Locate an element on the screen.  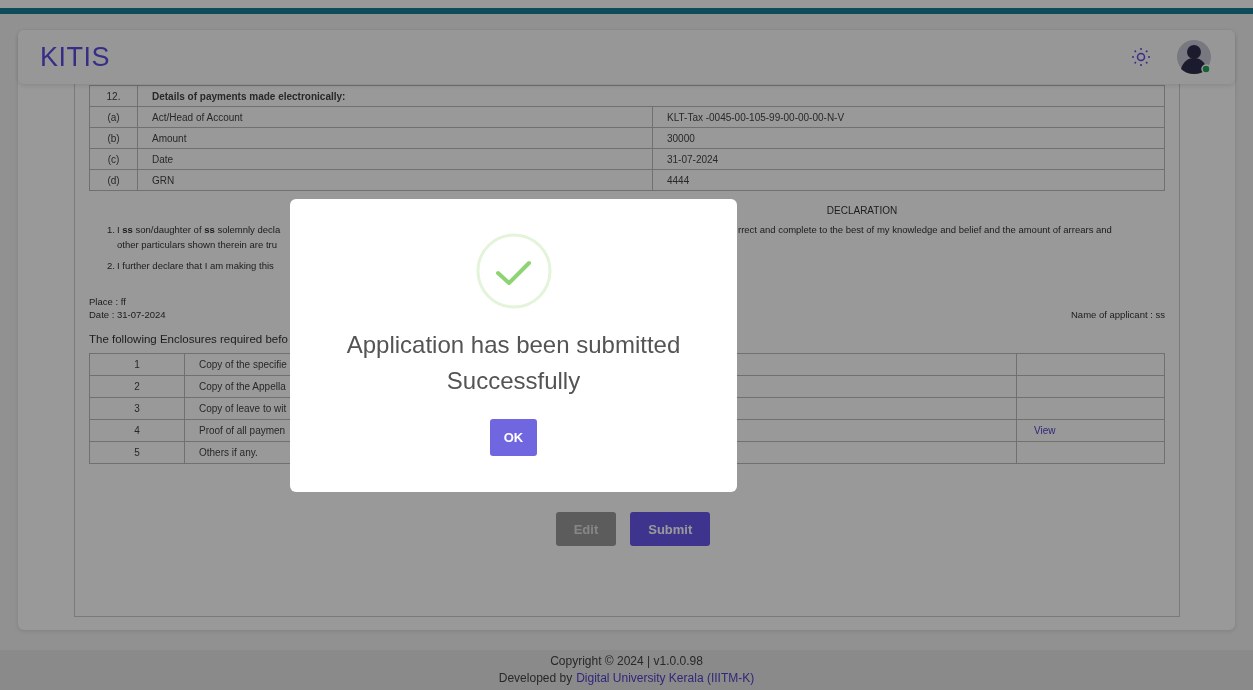
enclosures-text: The following Enclosures required befo is located at coordinates (188, 339).